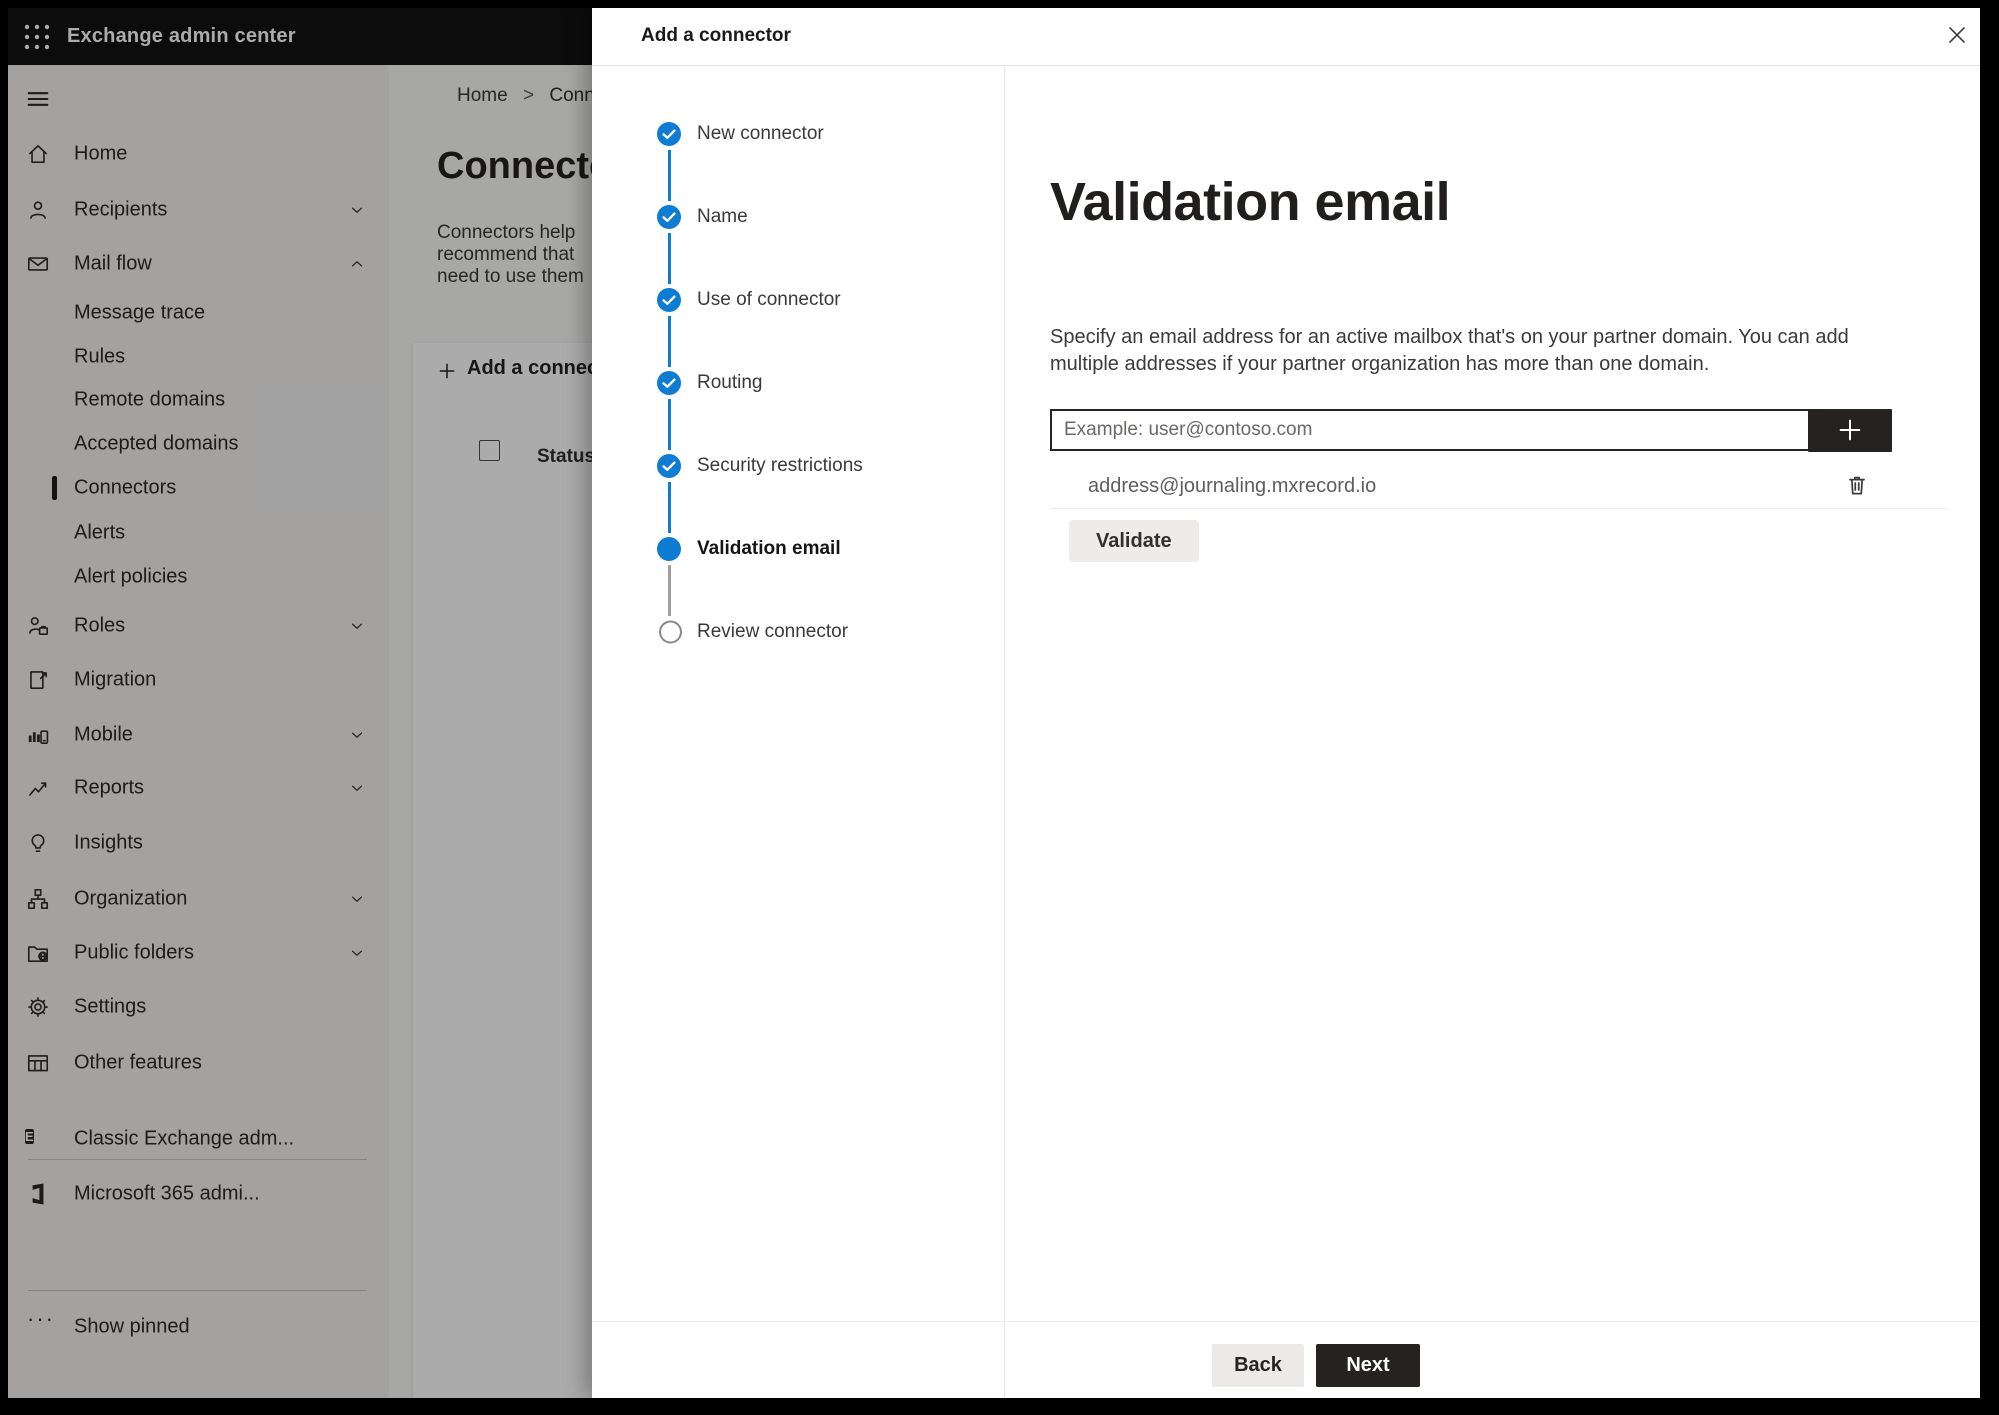 This screenshot has height=1415, width=1999. Describe the element at coordinates (1232, 486) in the screenshot. I see `address-email: address@journaling.mxrecord.io` at that location.